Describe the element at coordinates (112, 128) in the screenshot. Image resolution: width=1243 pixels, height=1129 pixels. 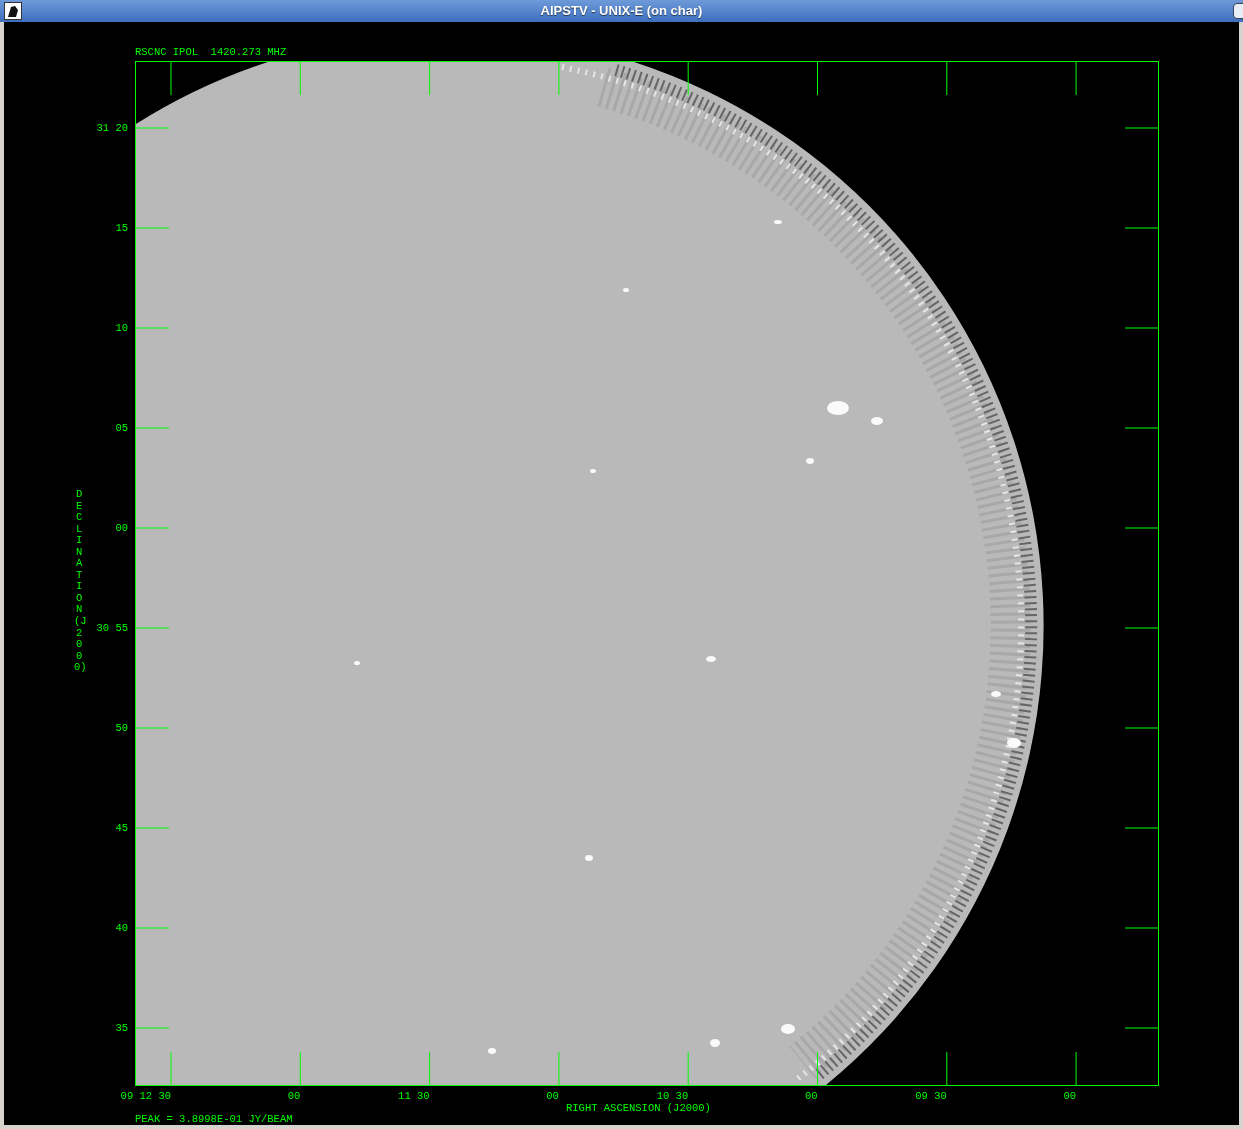
I see `y-tick-label: 31 20` at that location.